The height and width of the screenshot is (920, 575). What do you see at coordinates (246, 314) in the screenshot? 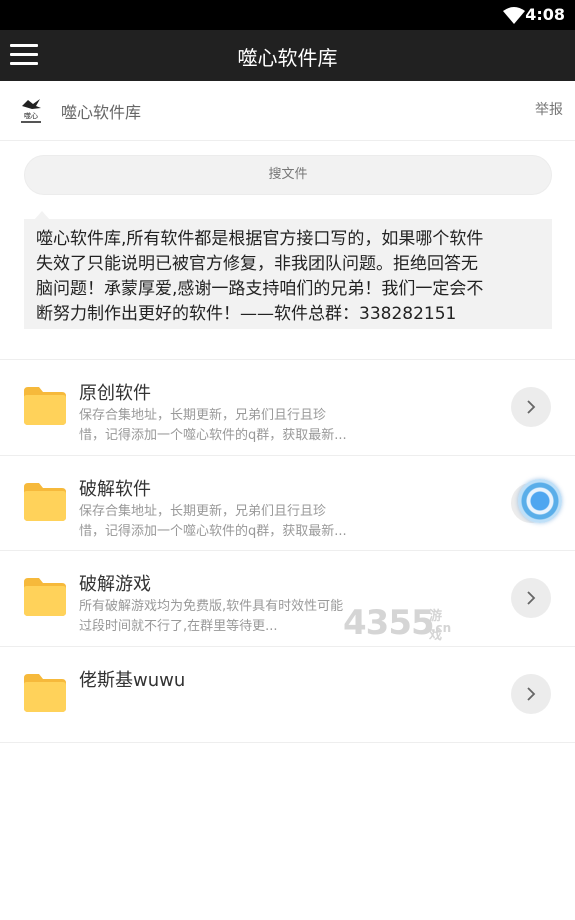
I see `notice-line: 断努力制作出更好的软件！——软件总群：338282151` at bounding box center [246, 314].